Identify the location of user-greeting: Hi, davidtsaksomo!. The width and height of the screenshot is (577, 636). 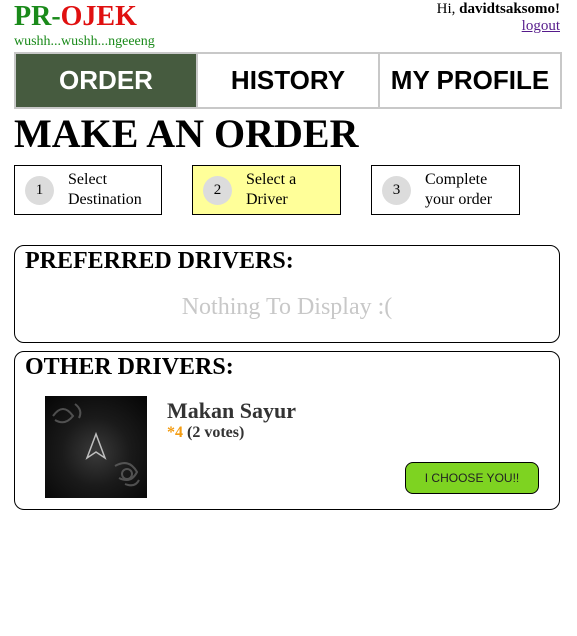
(498, 9).